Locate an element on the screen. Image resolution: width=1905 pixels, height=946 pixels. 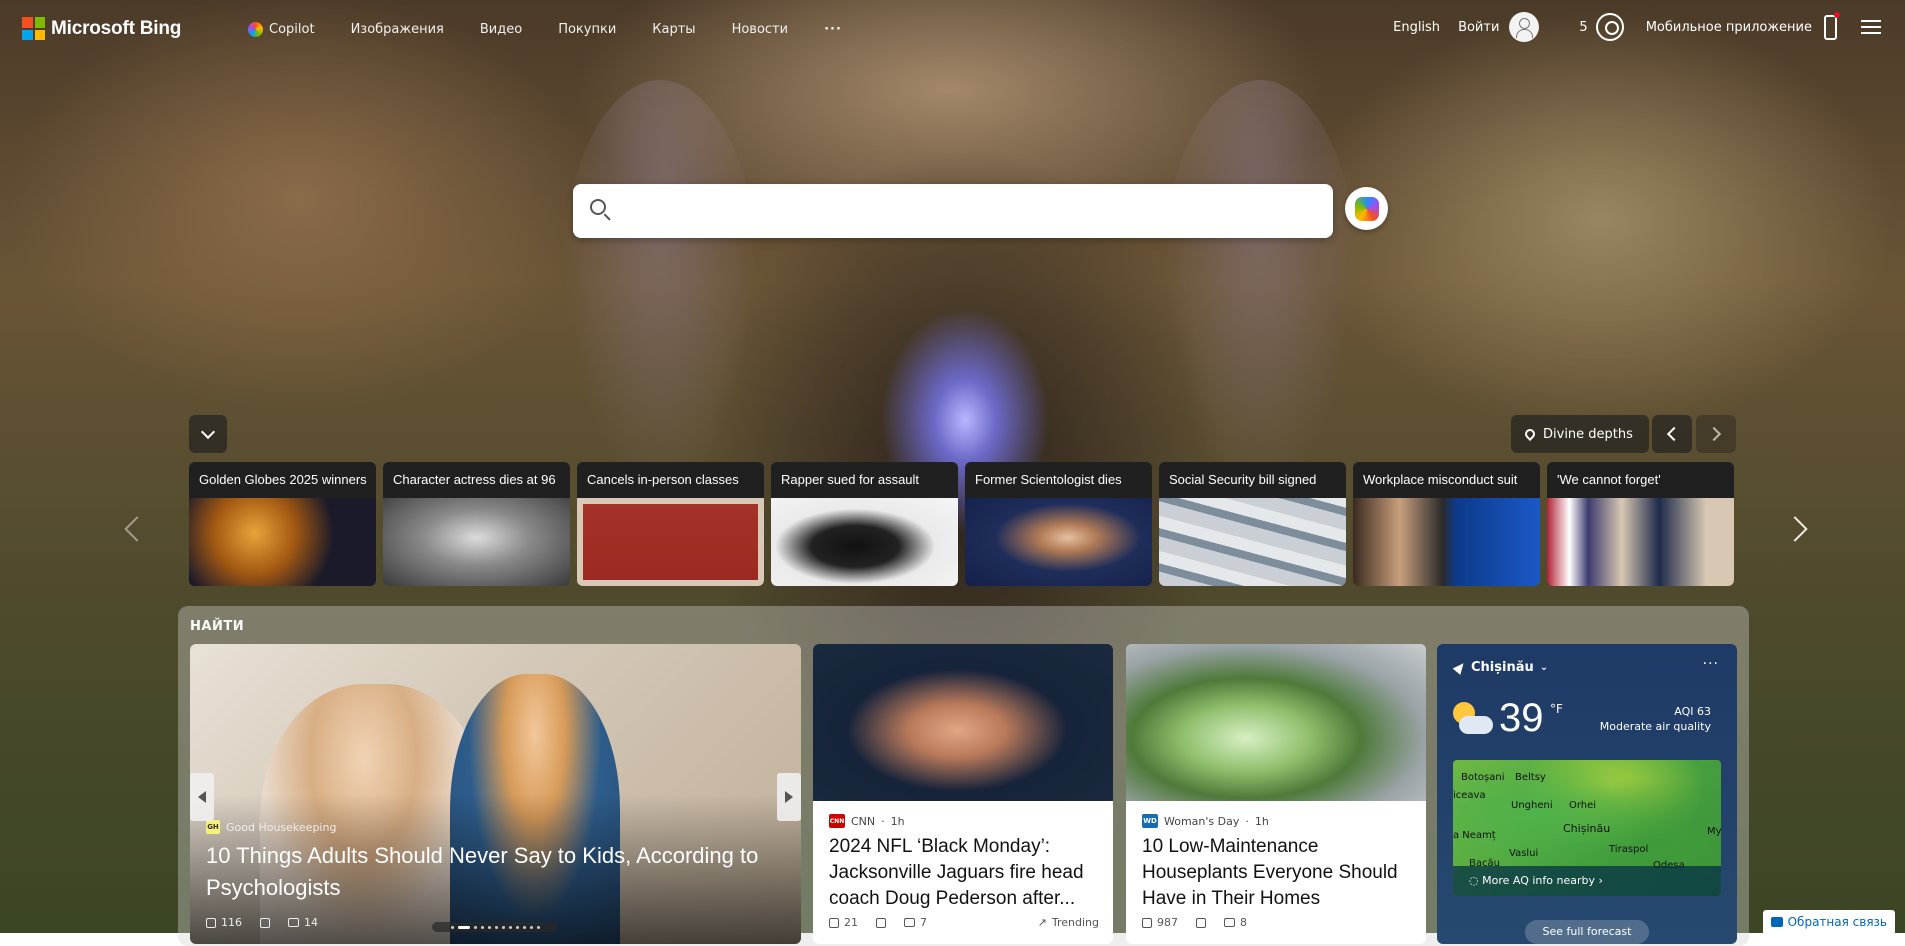
comments-button: 14 is located at coordinates (303, 922).